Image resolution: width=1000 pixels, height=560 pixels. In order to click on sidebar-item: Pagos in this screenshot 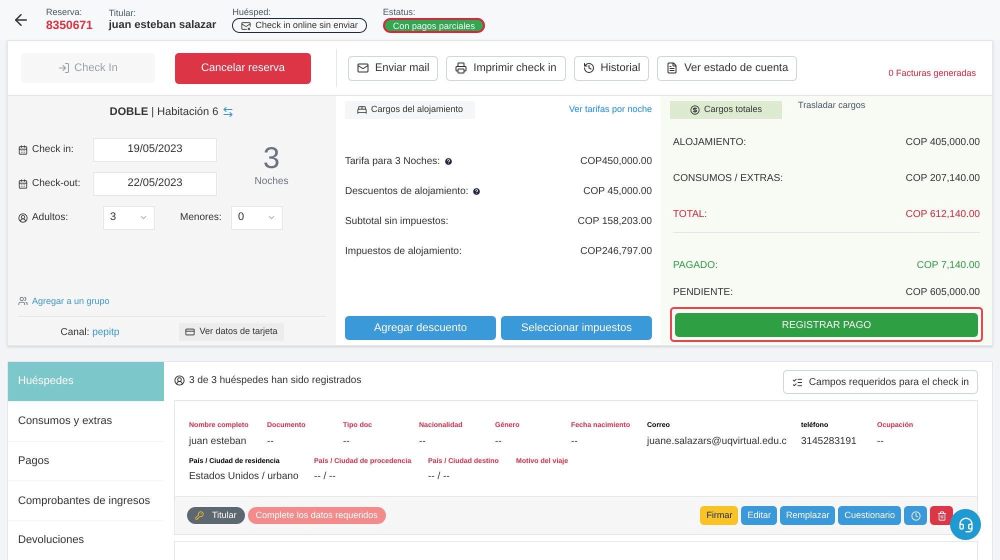, I will do `click(86, 461)`.